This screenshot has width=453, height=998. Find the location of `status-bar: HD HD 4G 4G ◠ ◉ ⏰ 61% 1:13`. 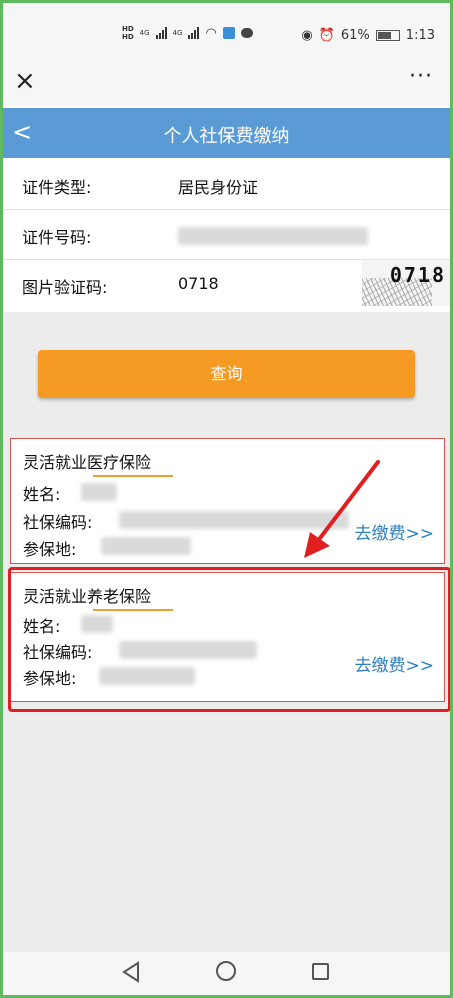

status-bar: HD HD 4G 4G ◠ ◉ ⏰ 61% 1:13 is located at coordinates (226, 29).